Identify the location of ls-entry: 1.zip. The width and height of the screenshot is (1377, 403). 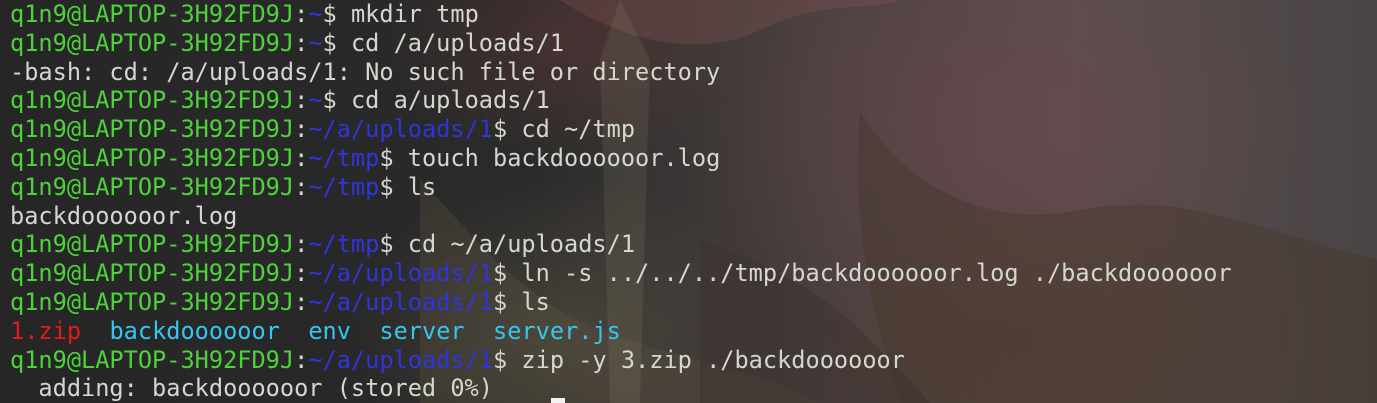
(46, 330).